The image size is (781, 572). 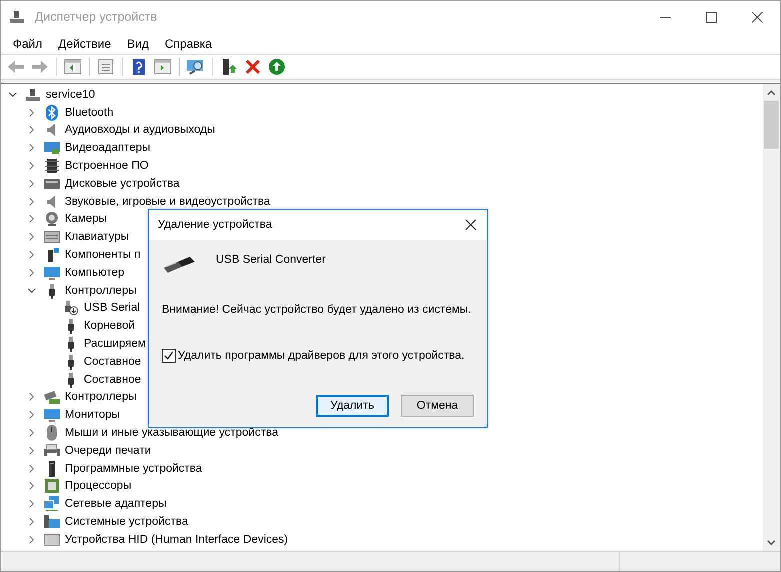 I want to click on tree-item: Видеоадаптеры, so click(x=108, y=148).